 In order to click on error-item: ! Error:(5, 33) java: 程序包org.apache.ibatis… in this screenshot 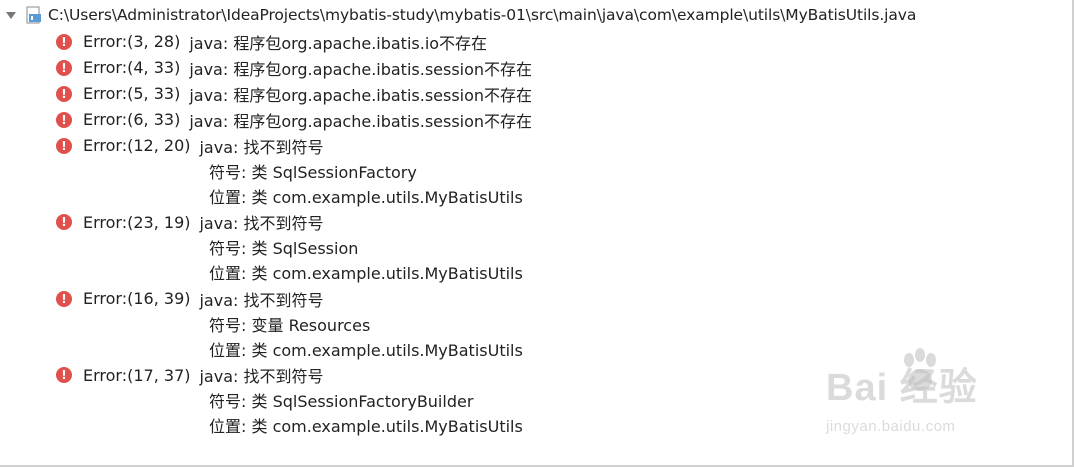, I will do `click(294, 93)`.